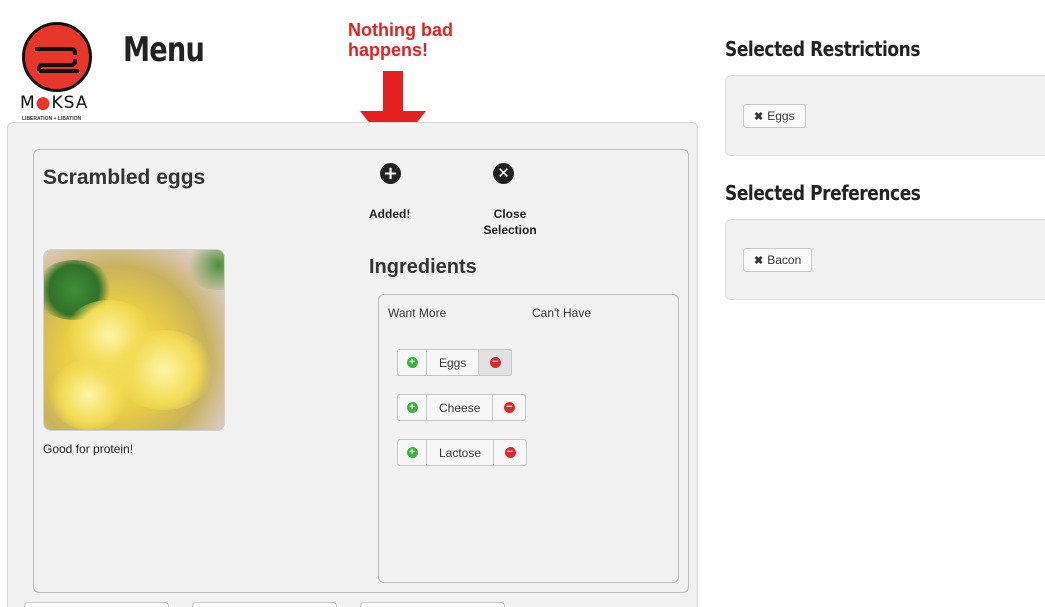 The width and height of the screenshot is (1045, 607). Describe the element at coordinates (784, 260) in the screenshot. I see `preference-tag-label: Bacon` at that location.